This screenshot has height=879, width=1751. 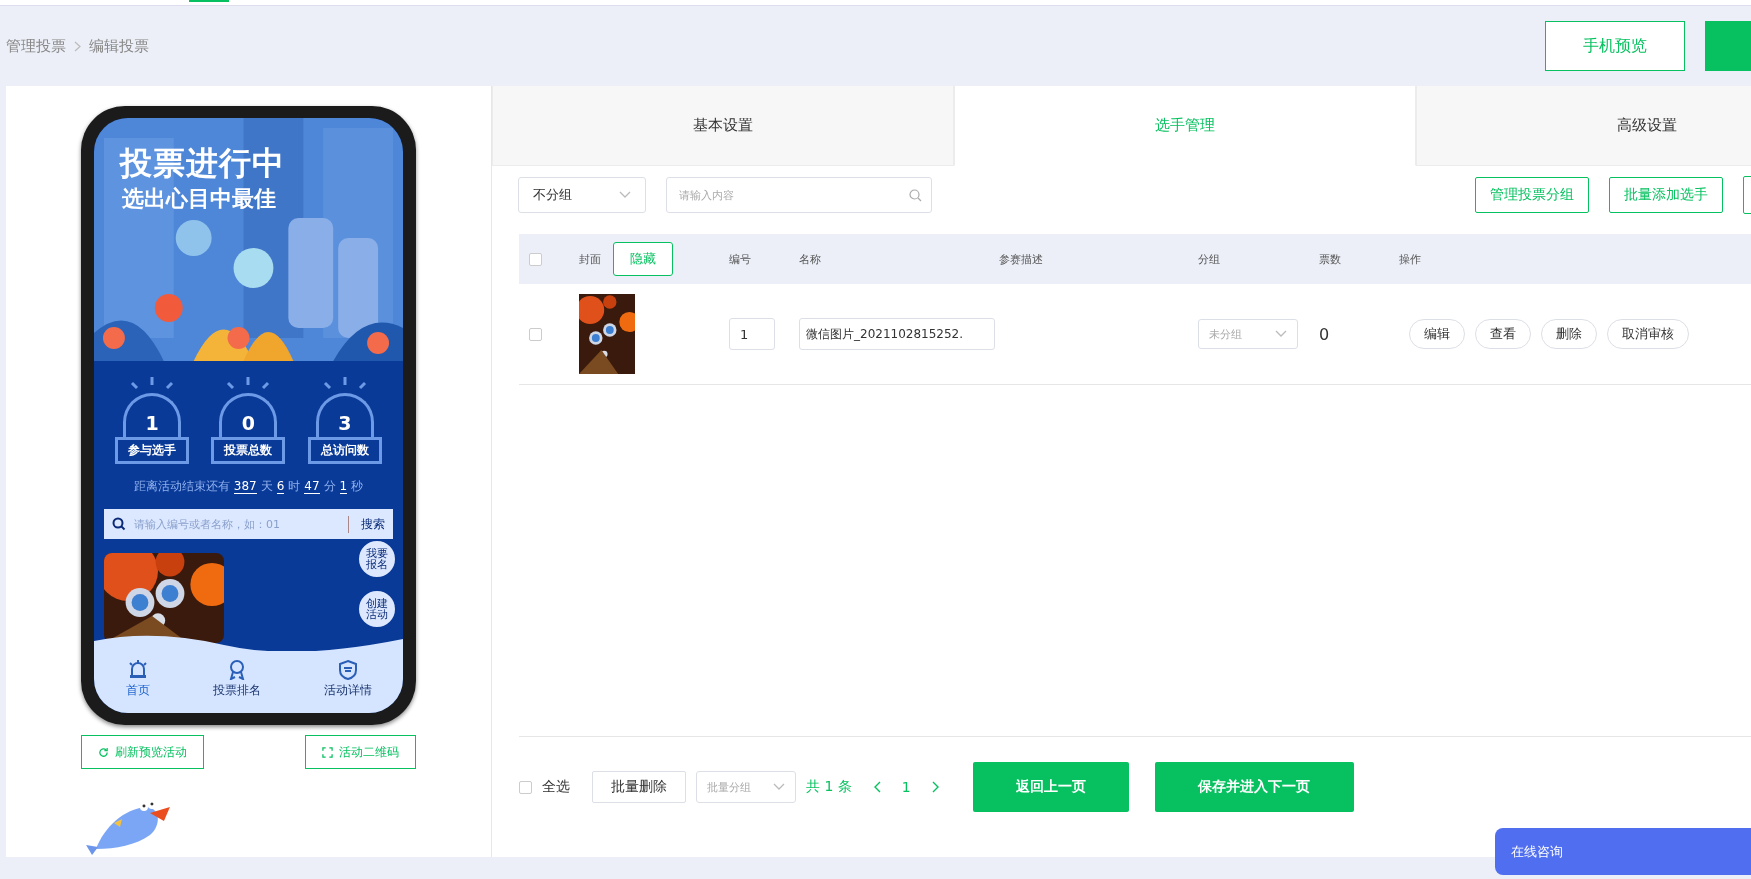 I want to click on nav-tab: 活动详情, so click(x=347, y=679).